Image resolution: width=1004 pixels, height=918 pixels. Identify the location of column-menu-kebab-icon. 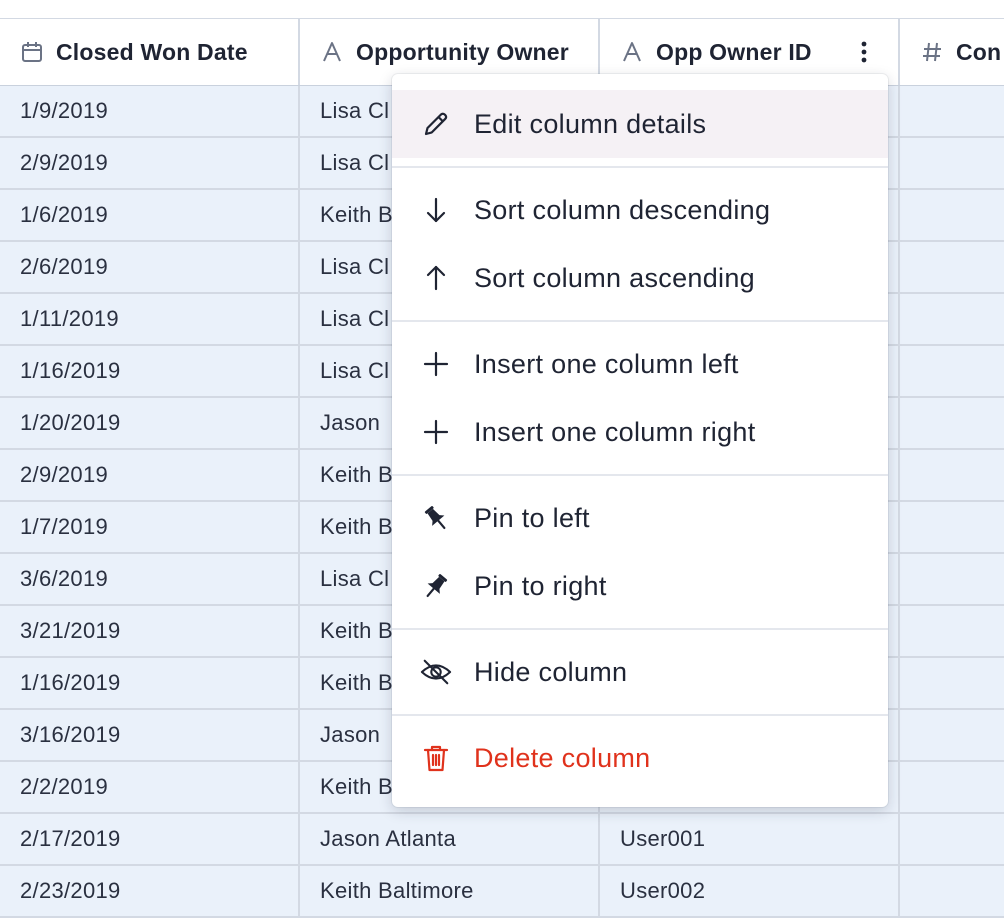
(864, 52).